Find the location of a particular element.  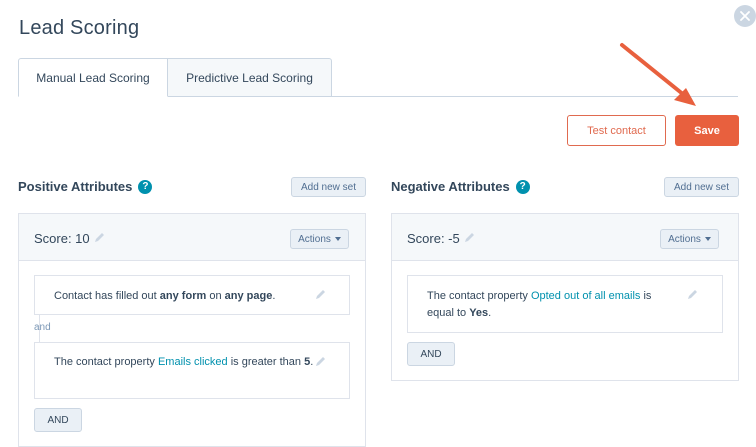

add-new-set-button-negative: Add new set is located at coordinates (701, 187).